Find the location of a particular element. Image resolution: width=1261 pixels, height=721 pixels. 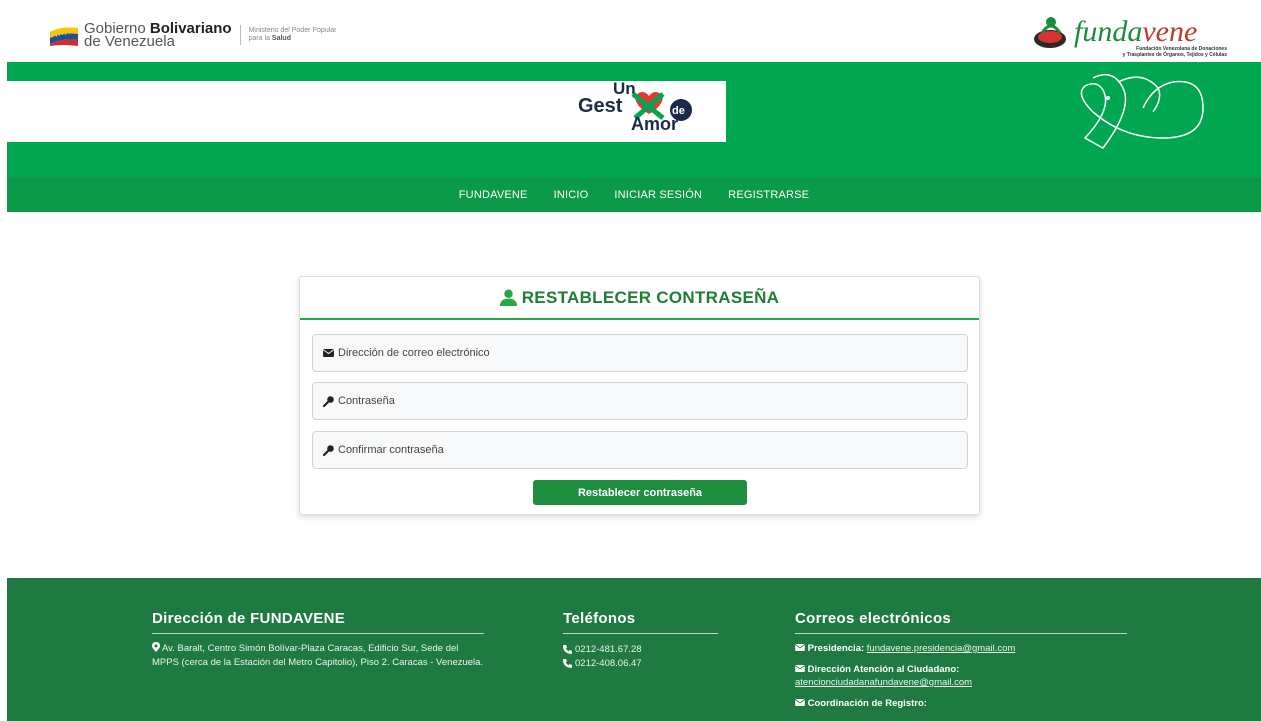

fundavene-emblem-icon is located at coordinates (1050, 32).